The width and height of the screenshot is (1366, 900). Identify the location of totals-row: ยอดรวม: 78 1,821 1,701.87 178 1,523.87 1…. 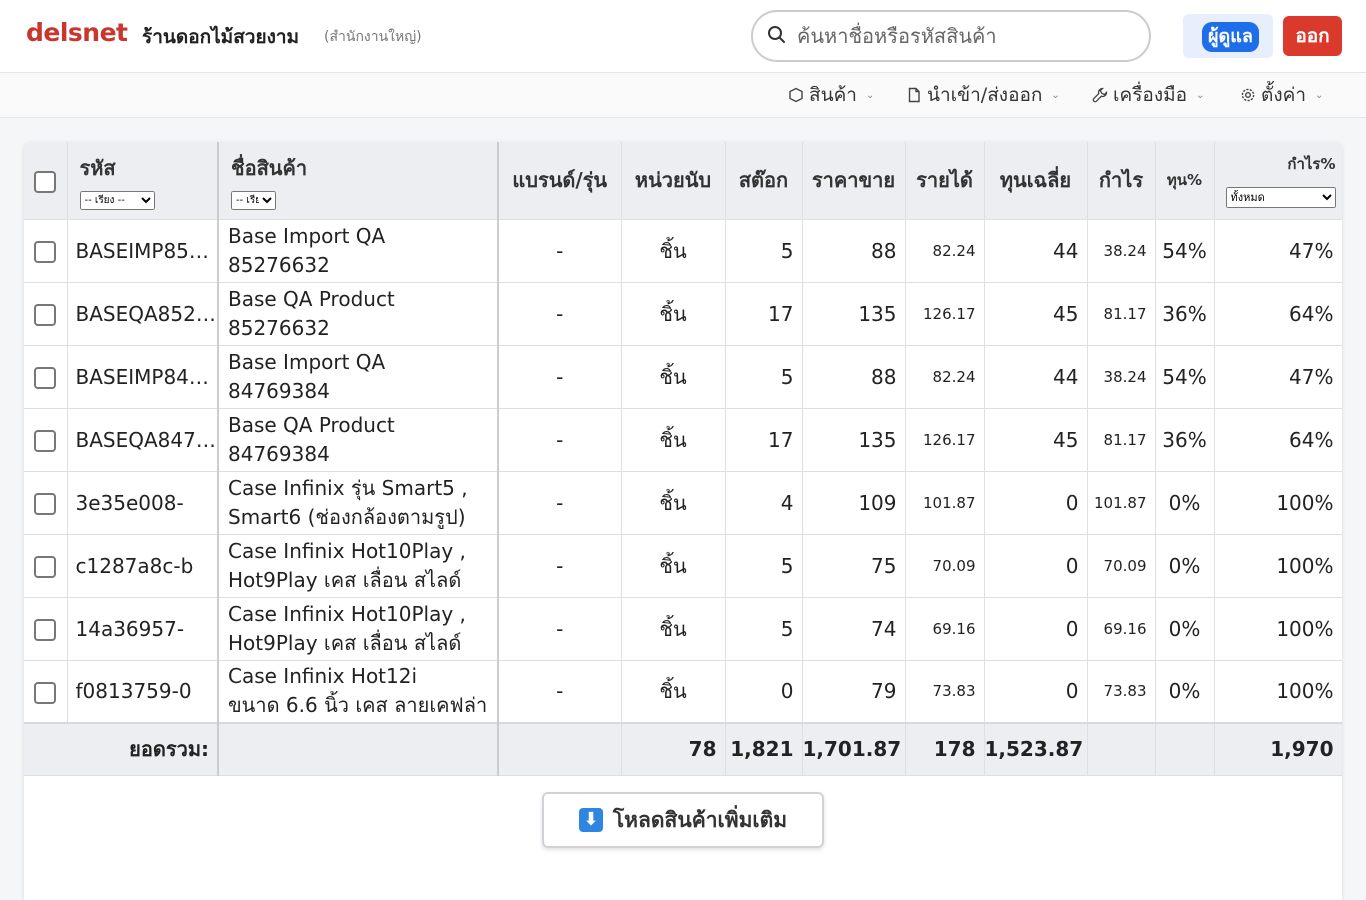
(683, 749).